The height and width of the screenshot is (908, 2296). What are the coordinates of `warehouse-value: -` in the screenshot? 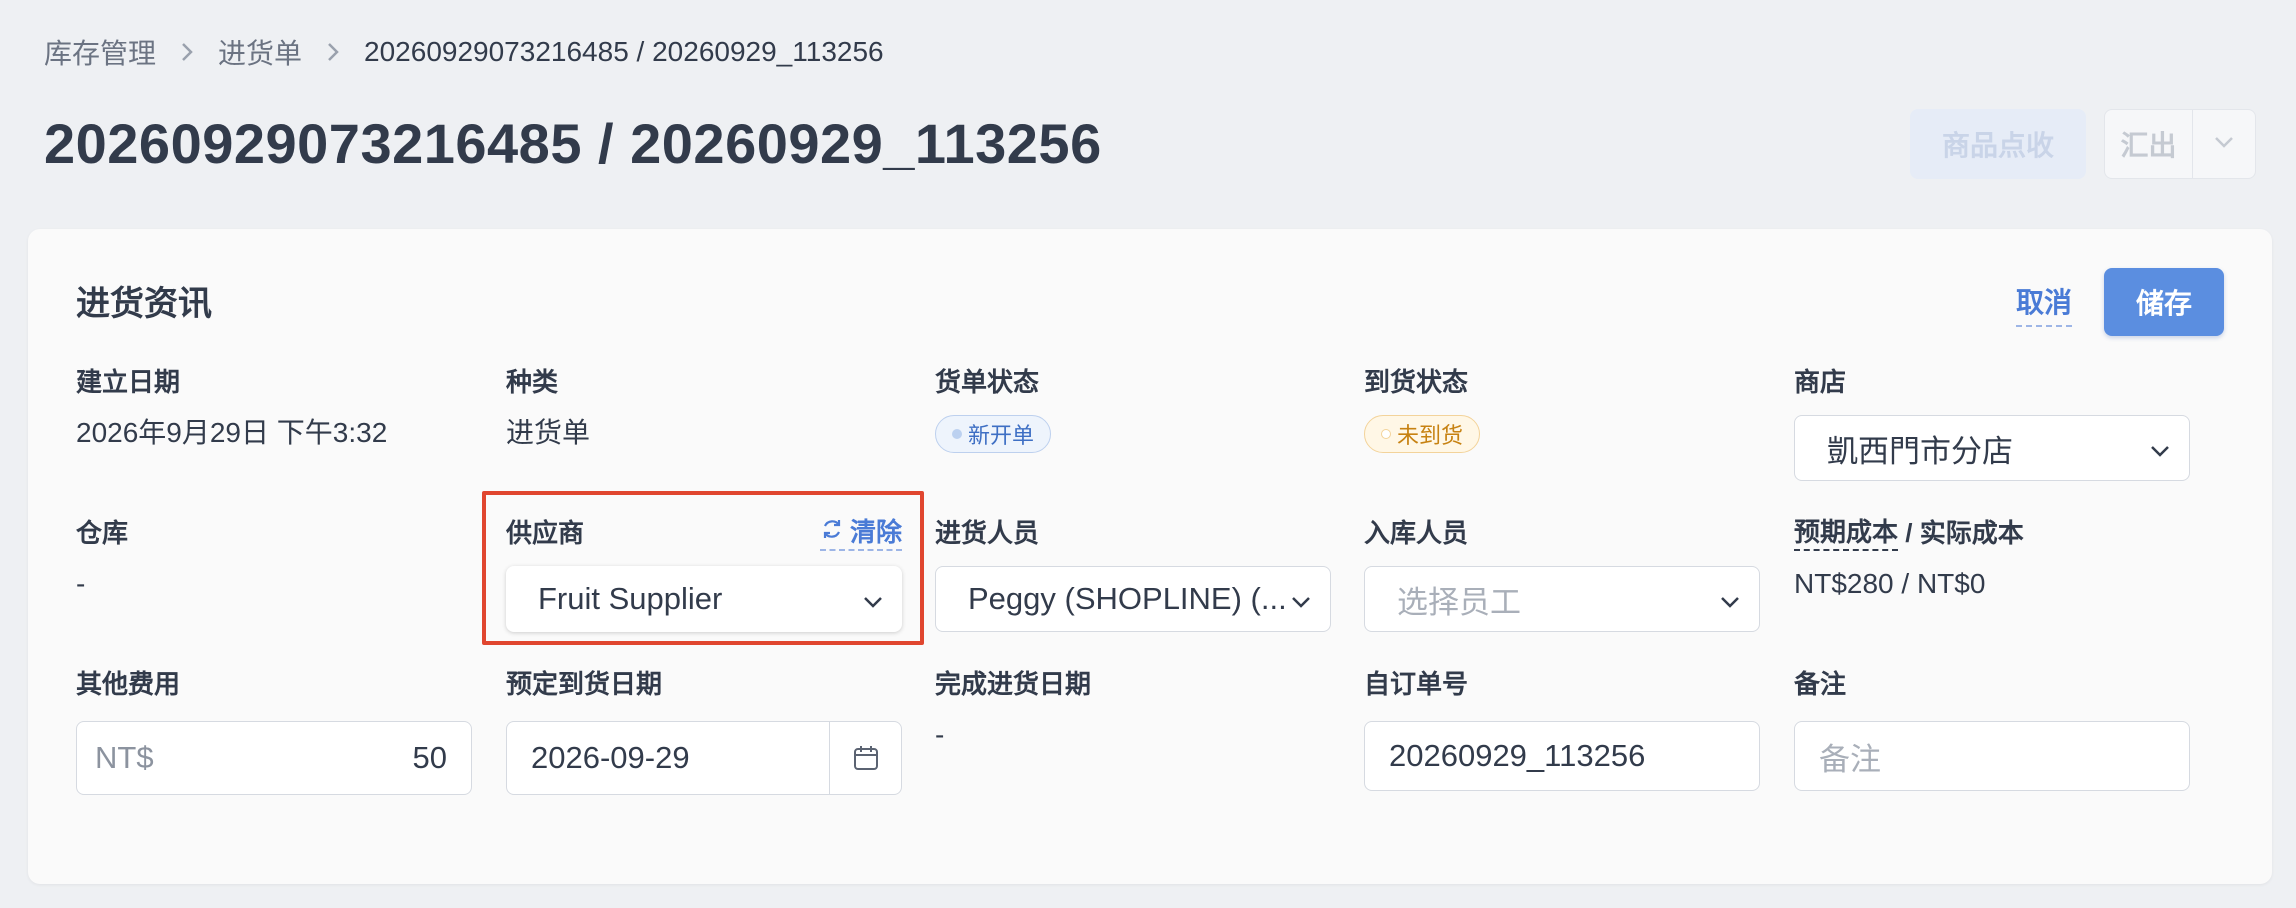 It's located at (81, 583).